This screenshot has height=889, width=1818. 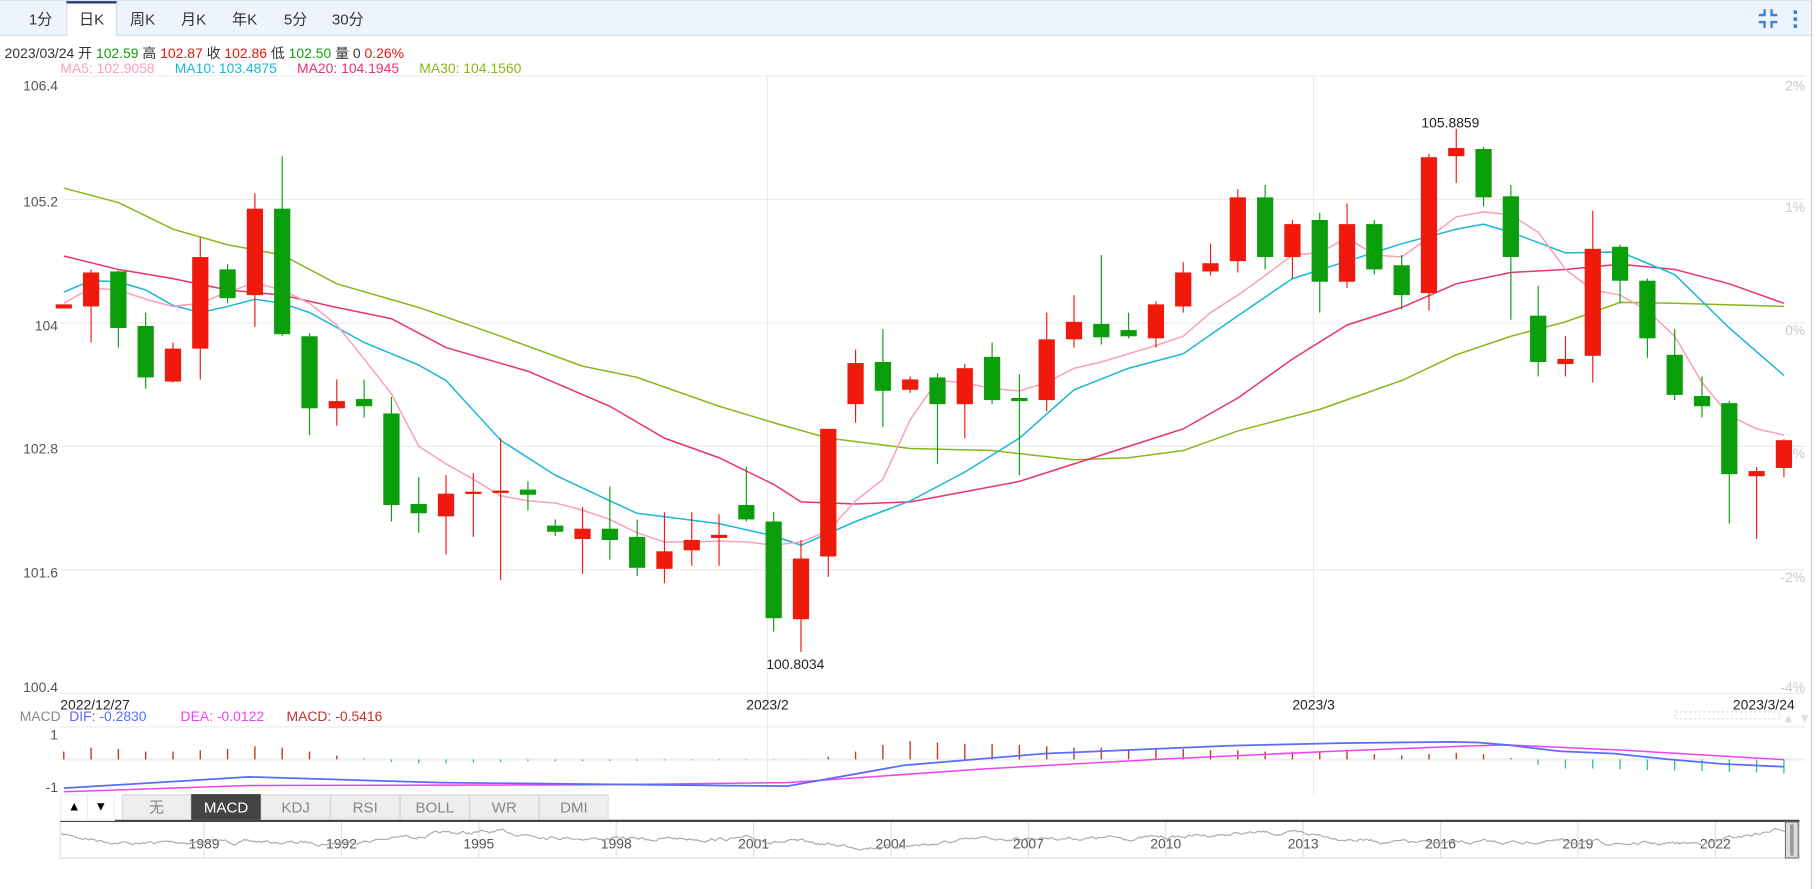 What do you see at coordinates (1792, 687) in the screenshot?
I see `percent-tick: -4%` at bounding box center [1792, 687].